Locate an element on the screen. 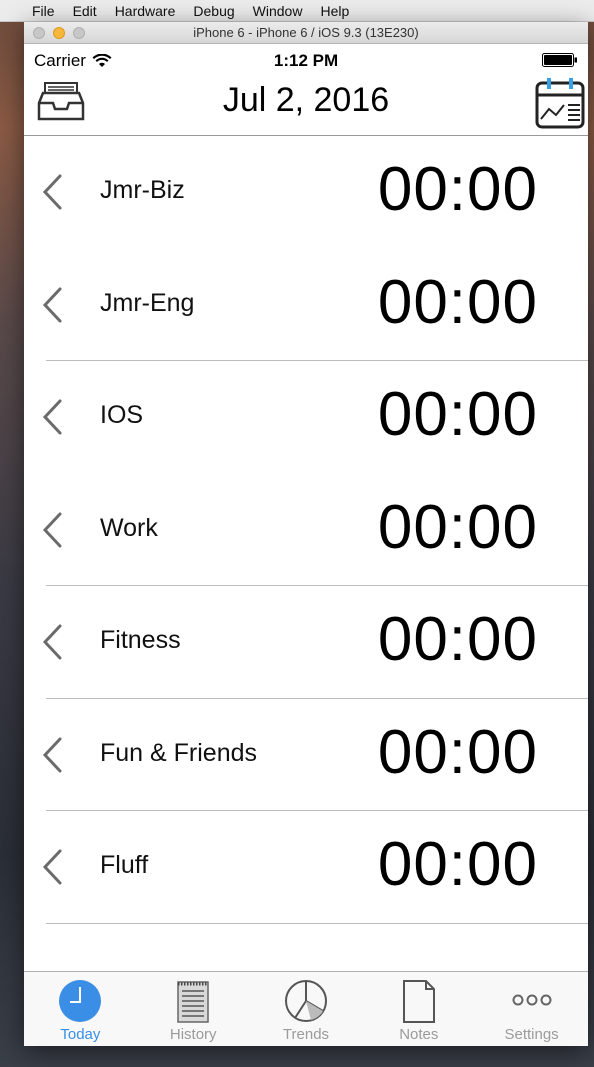 This screenshot has width=594, height=1067. row-label: Work is located at coordinates (129, 527).